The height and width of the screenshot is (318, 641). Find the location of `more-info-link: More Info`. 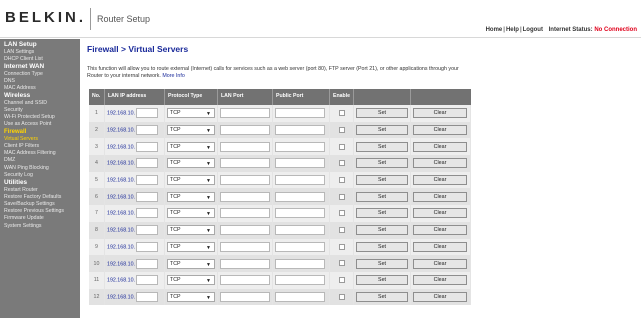

more-info-link: More Info is located at coordinates (173, 76).